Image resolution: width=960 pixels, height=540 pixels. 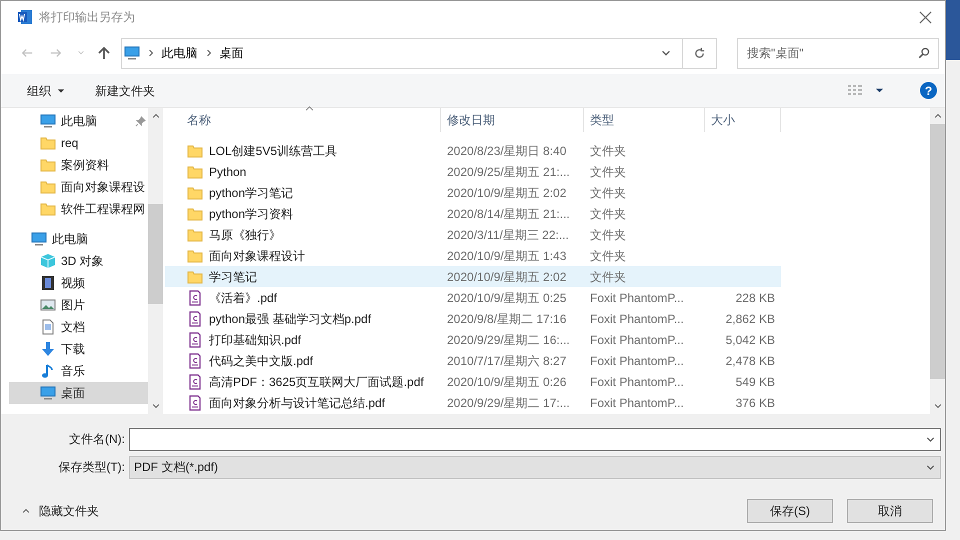 I want to click on column-header: 修改日期, so click(x=512, y=120).